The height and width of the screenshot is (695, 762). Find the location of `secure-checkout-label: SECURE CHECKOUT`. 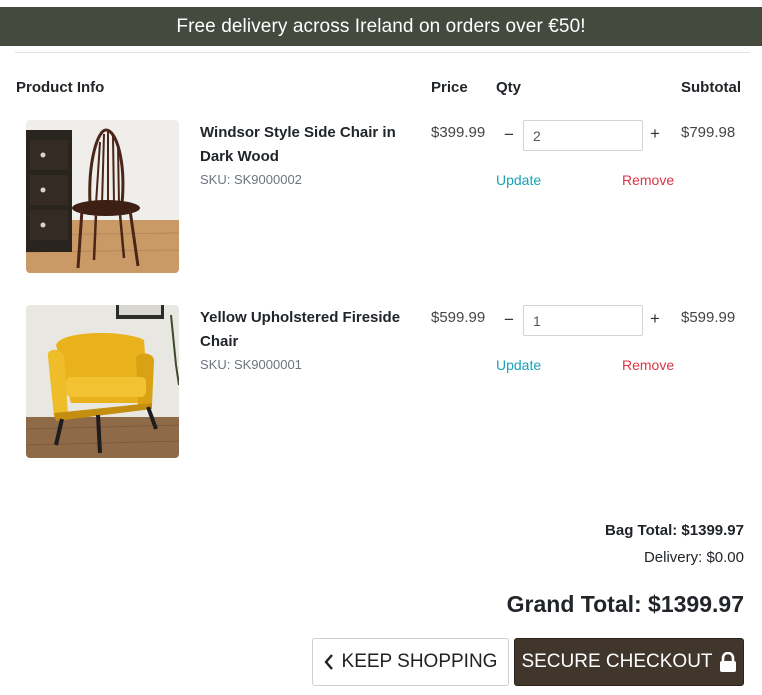

secure-checkout-label: SECURE CHECKOUT is located at coordinates (617, 661).